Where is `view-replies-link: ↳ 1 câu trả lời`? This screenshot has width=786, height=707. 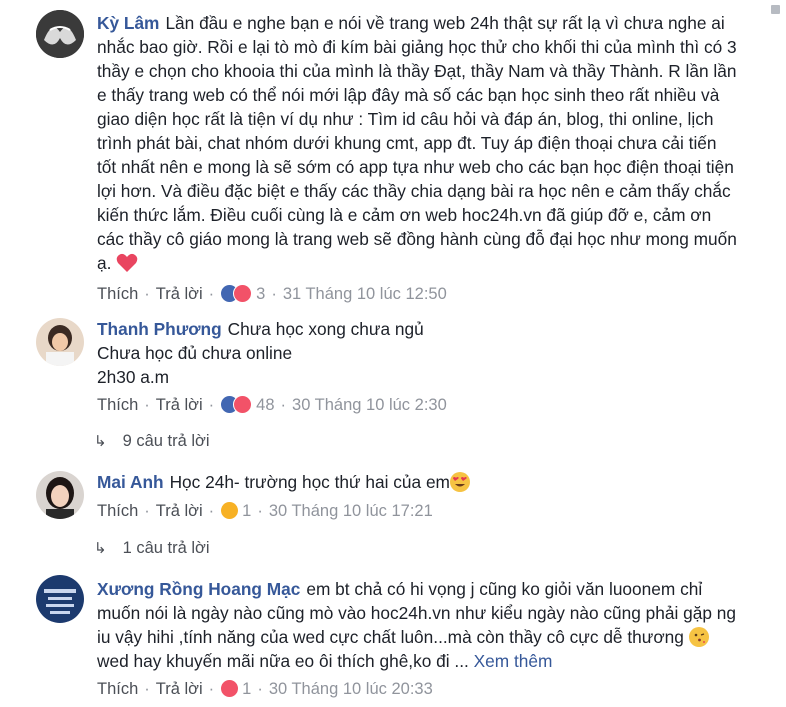
view-replies-link: ↳ 1 câu trả lời is located at coordinates (152, 548).